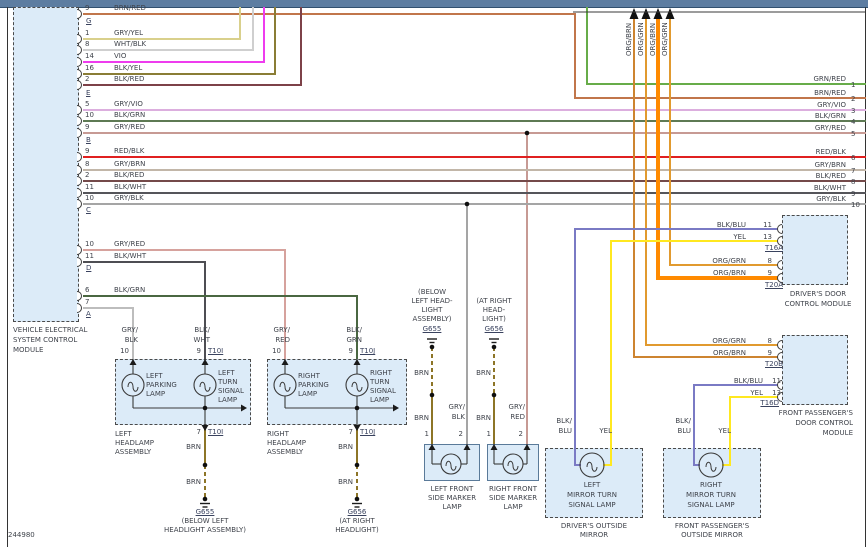 This screenshot has height=547, width=868. What do you see at coordinates (769, 403) in the screenshot?
I see `label-t16d: T16D` at bounding box center [769, 403].